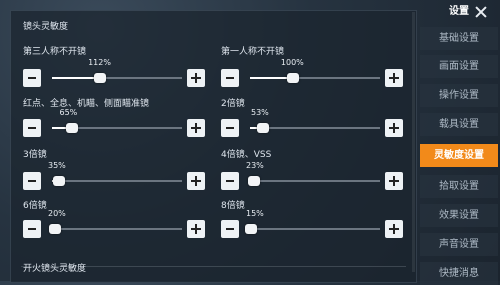 This screenshot has height=285, width=500. What do you see at coordinates (292, 62) in the screenshot?
I see `slider-value: 100%` at bounding box center [292, 62].